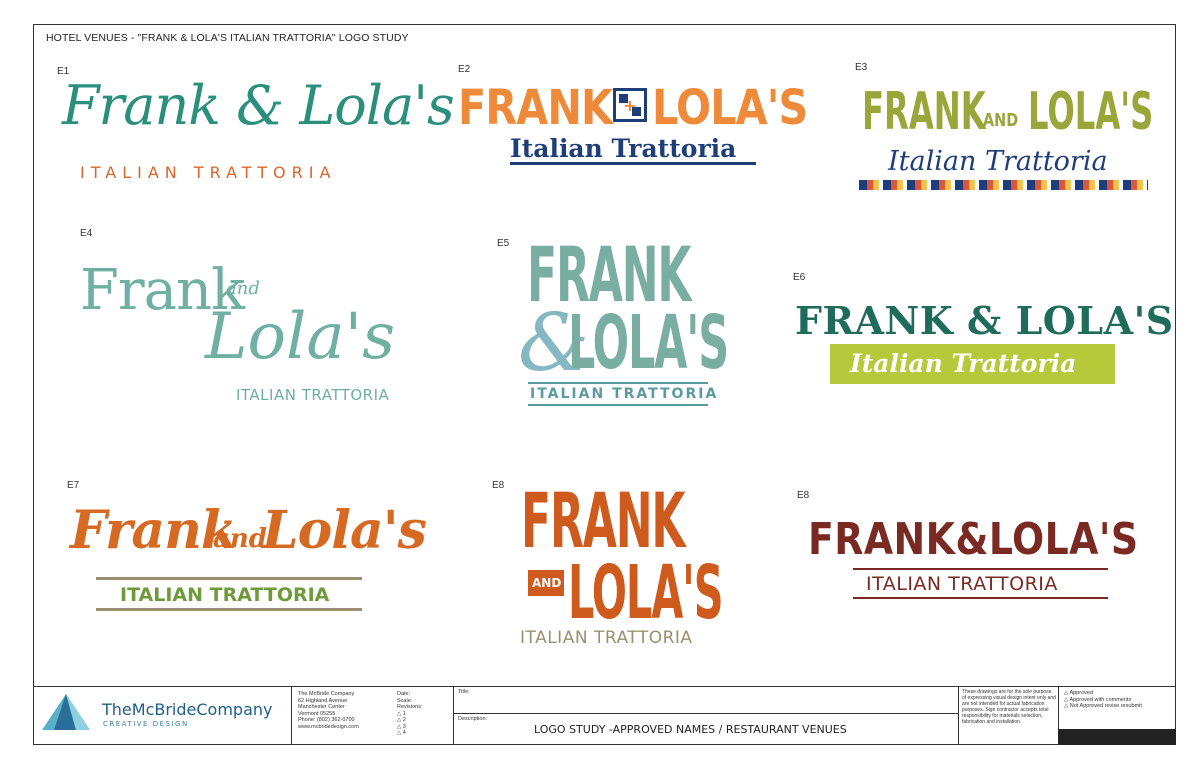  I want to click on logo-wordmark: Frank & Lola's, so click(258, 105).